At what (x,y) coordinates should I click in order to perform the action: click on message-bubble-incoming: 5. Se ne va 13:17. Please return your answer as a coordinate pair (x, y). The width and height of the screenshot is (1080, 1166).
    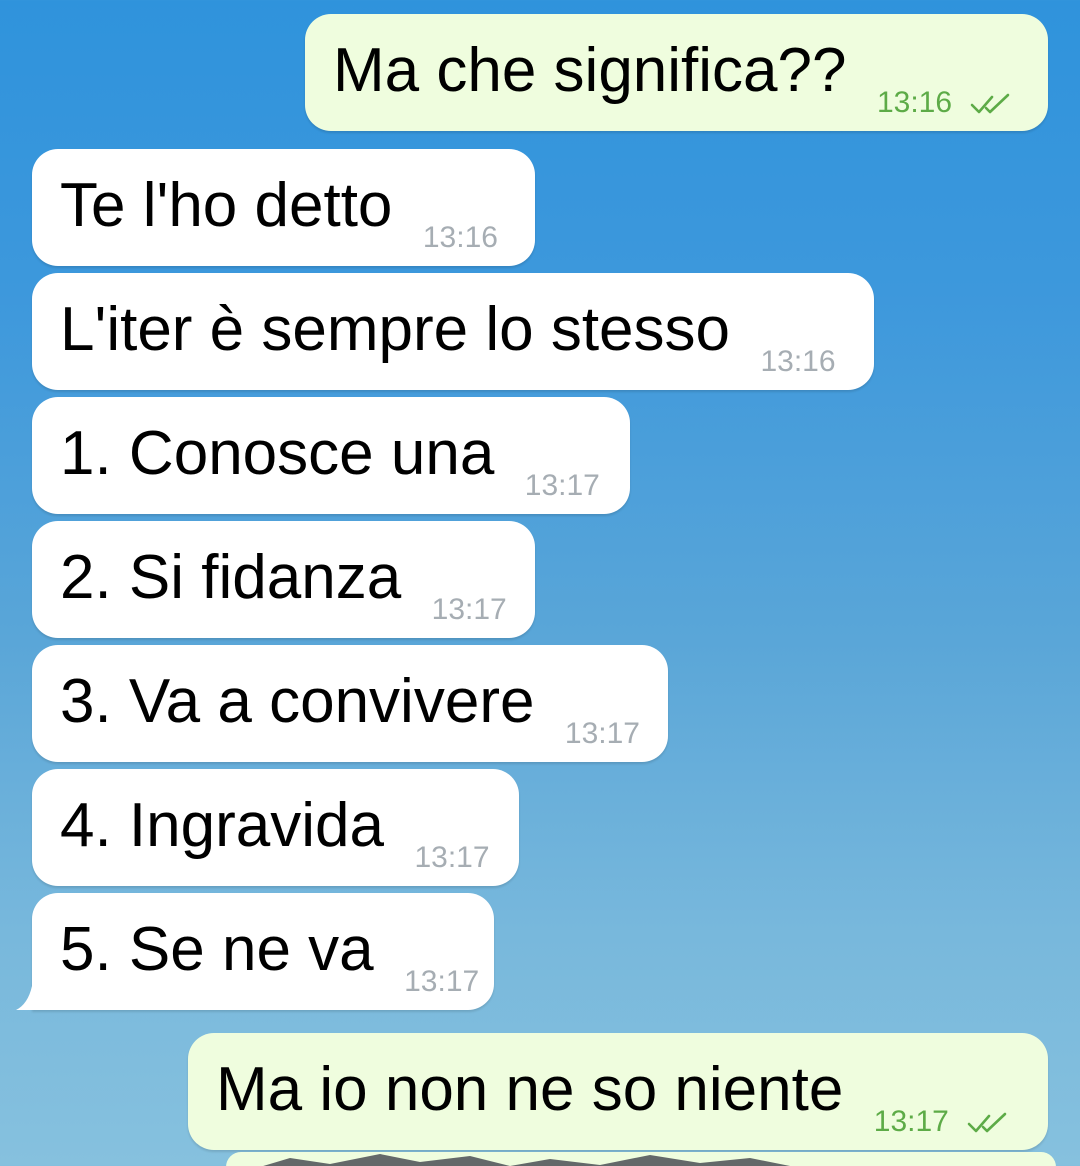
    Looking at the image, I should click on (263, 951).